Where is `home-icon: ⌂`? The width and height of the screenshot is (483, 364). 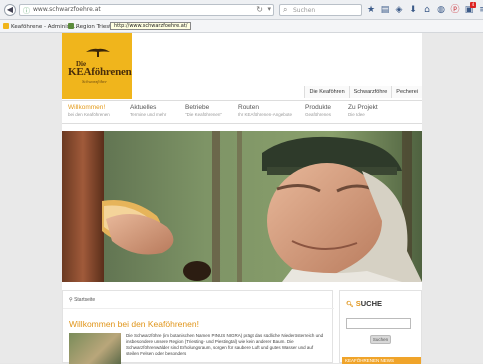
home-icon: ⌂ is located at coordinates (427, 10).